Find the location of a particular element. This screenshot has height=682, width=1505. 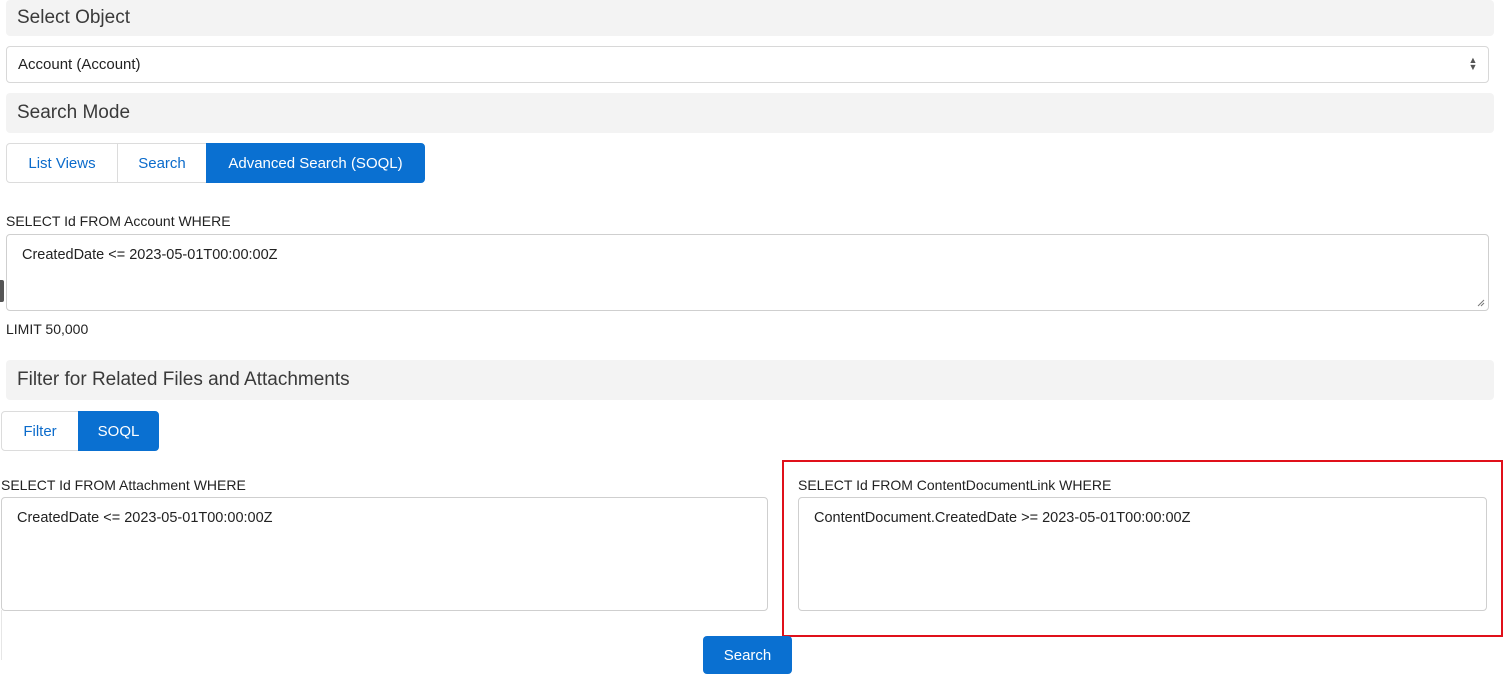

search-button: Search is located at coordinates (747, 655).